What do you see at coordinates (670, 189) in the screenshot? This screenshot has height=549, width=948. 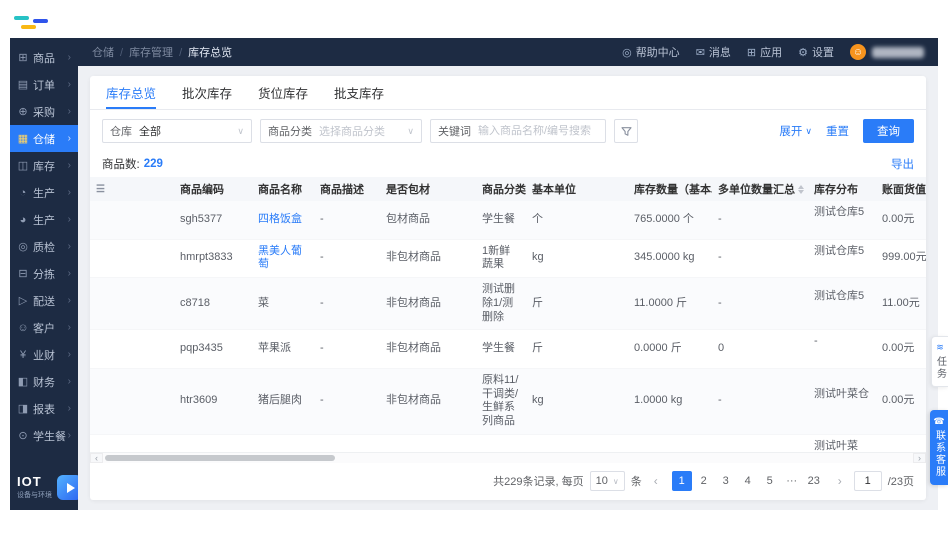 I see `column-header: 库存数量（基本单位）` at bounding box center [670, 189].